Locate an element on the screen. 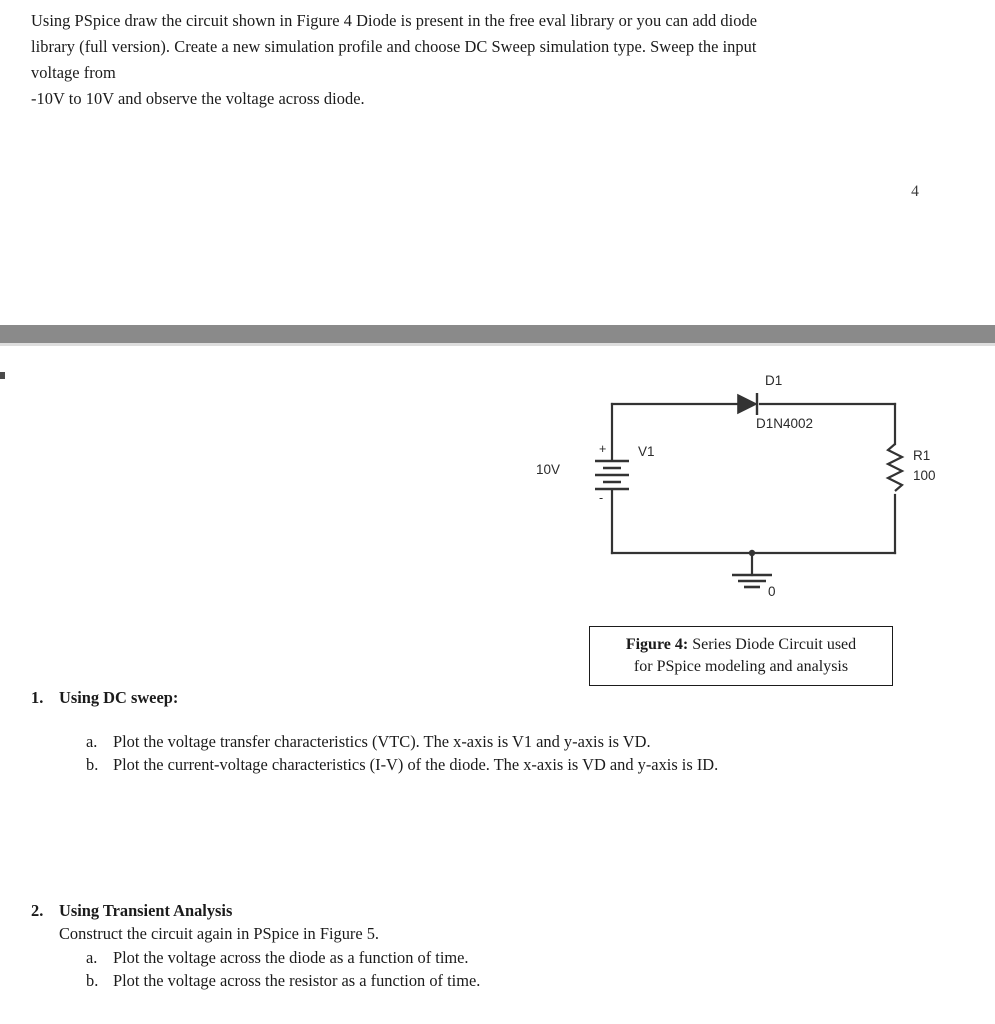  task-1-heading: 1. Using DC sweep: is located at coordinates (471, 698).